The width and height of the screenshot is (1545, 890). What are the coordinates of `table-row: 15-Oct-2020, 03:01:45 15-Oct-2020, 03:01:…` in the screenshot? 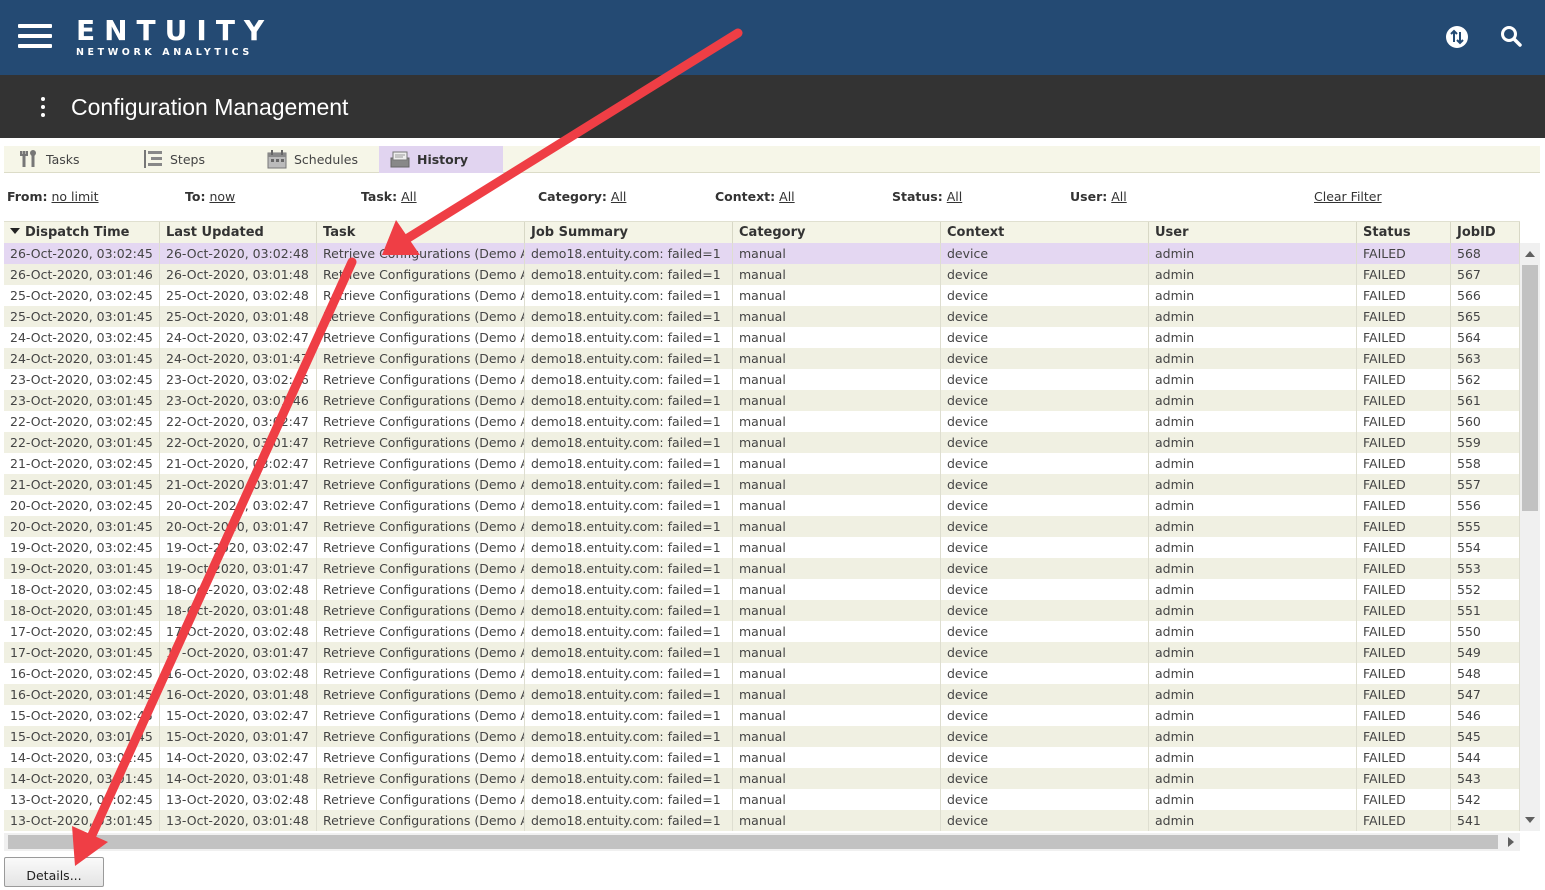 It's located at (762, 736).